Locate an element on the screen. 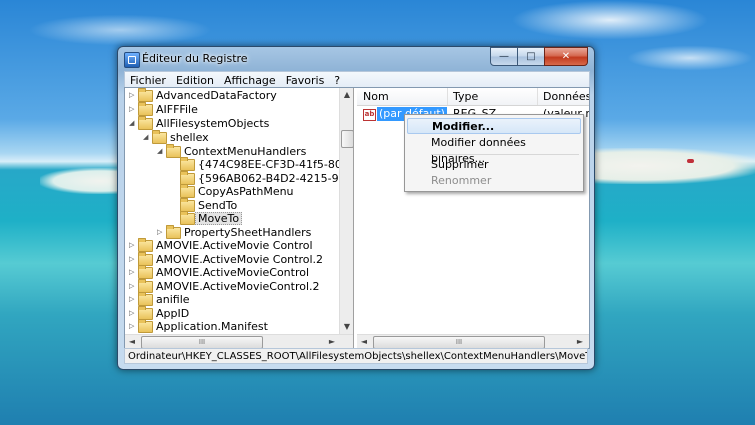 This screenshot has width=755, height=425. tree-item-label: AMOVIE.ActiveMovieControl.2 is located at coordinates (238, 286).